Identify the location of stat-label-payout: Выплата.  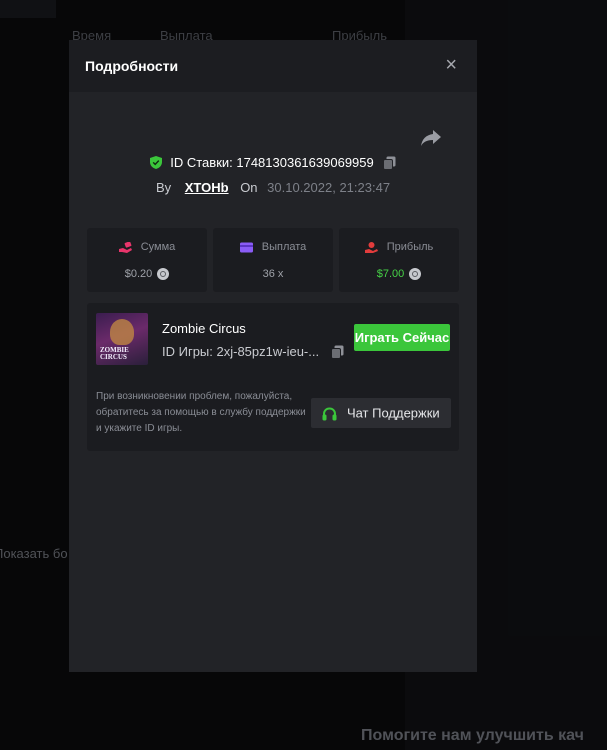
(284, 247).